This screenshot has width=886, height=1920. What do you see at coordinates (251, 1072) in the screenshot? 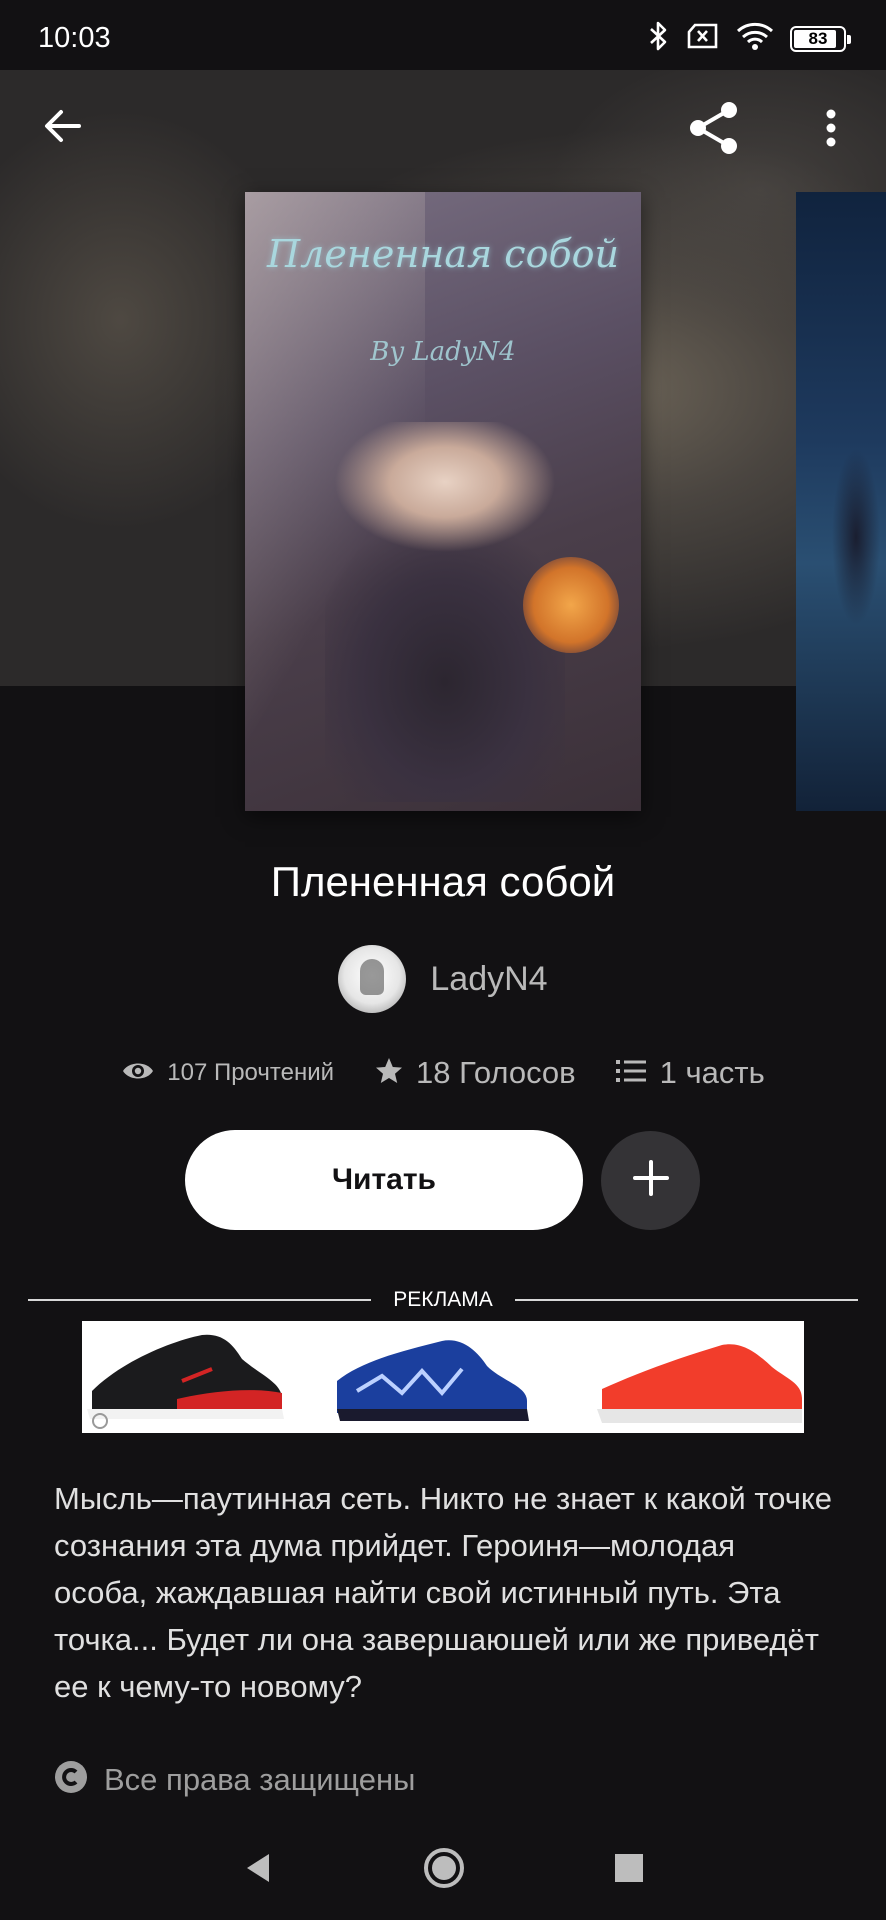
I see `reads-count: 107 Прочтений` at bounding box center [251, 1072].